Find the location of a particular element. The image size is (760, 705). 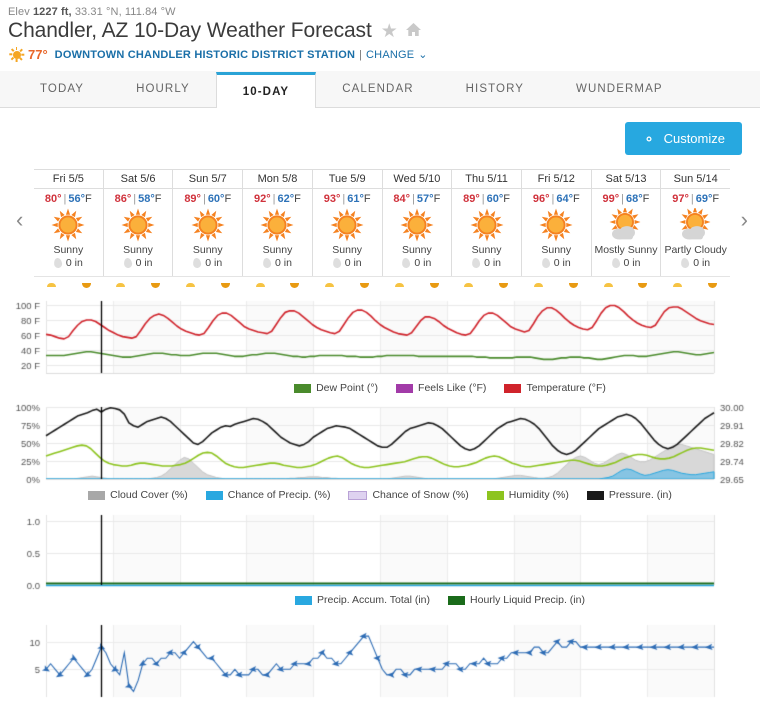

legend-item: Pressure. (in) is located at coordinates (629, 495).